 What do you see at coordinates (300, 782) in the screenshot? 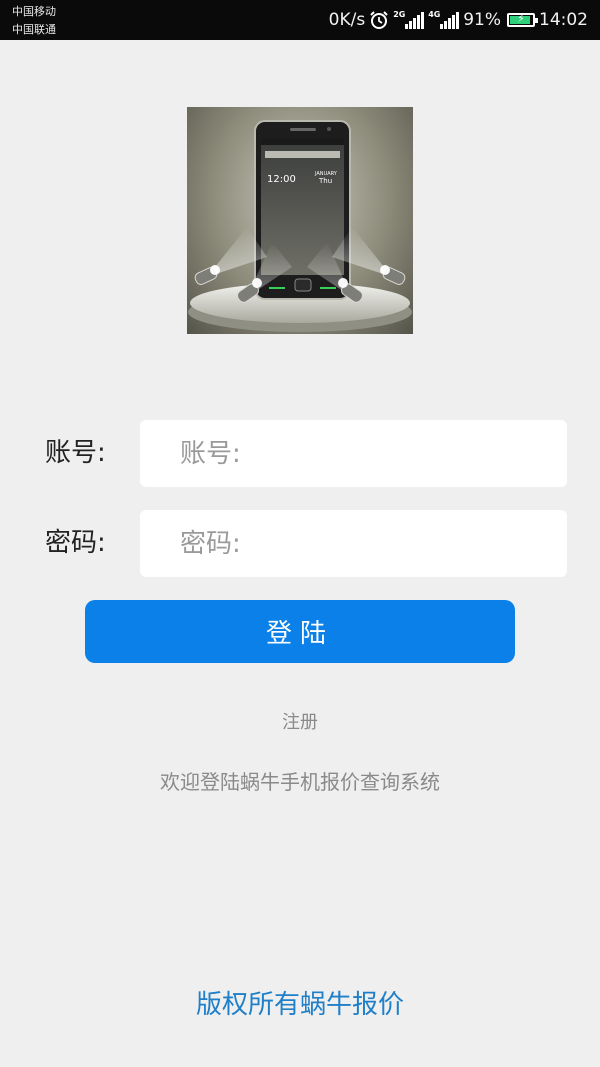
I see `welcome-text: 欢迎登陆蜗牛手机报价查询系统` at bounding box center [300, 782].